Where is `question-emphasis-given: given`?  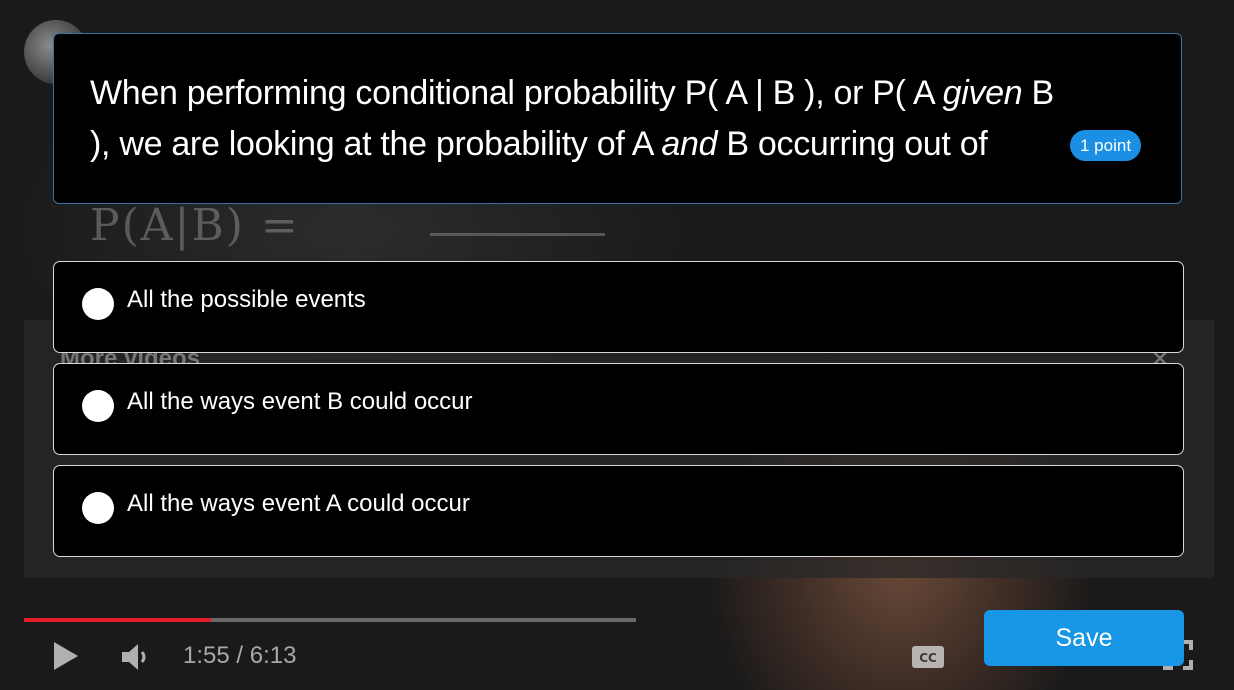
question-emphasis-given: given is located at coordinates (982, 93).